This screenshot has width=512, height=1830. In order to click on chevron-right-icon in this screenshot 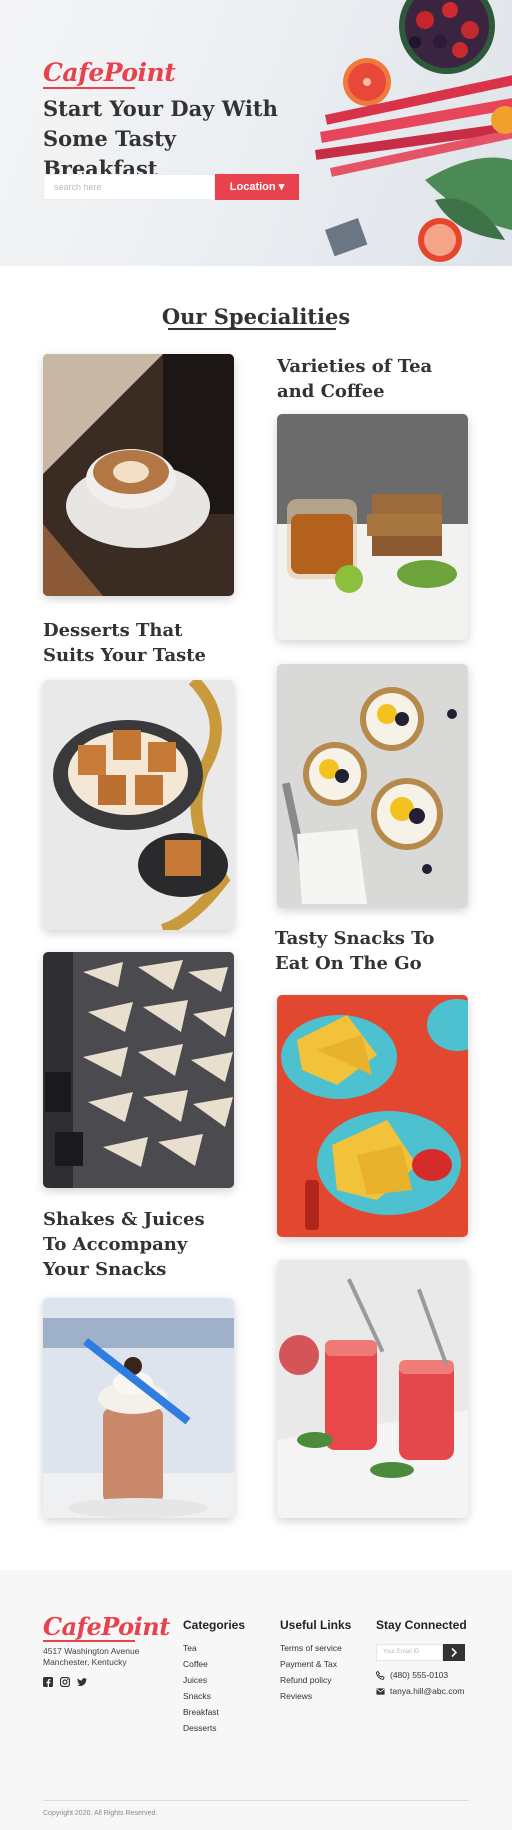, I will do `click(454, 1652)`.